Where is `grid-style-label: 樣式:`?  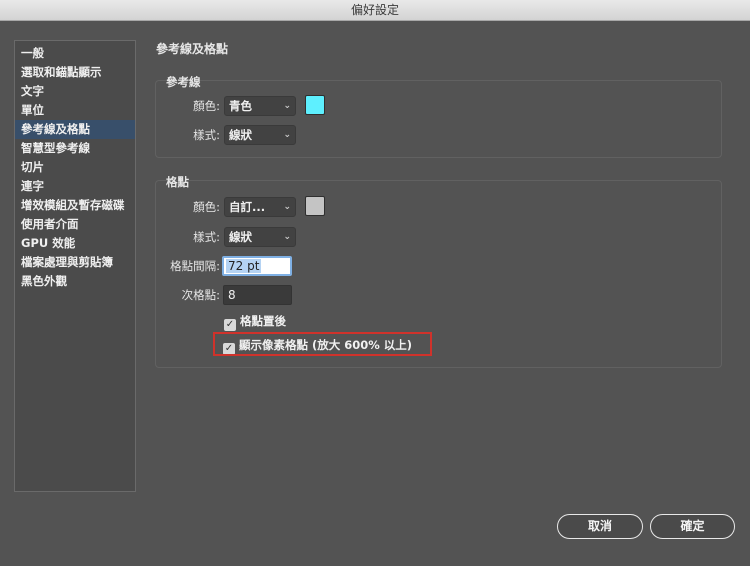
grid-style-label: 樣式: is located at coordinates (206, 237).